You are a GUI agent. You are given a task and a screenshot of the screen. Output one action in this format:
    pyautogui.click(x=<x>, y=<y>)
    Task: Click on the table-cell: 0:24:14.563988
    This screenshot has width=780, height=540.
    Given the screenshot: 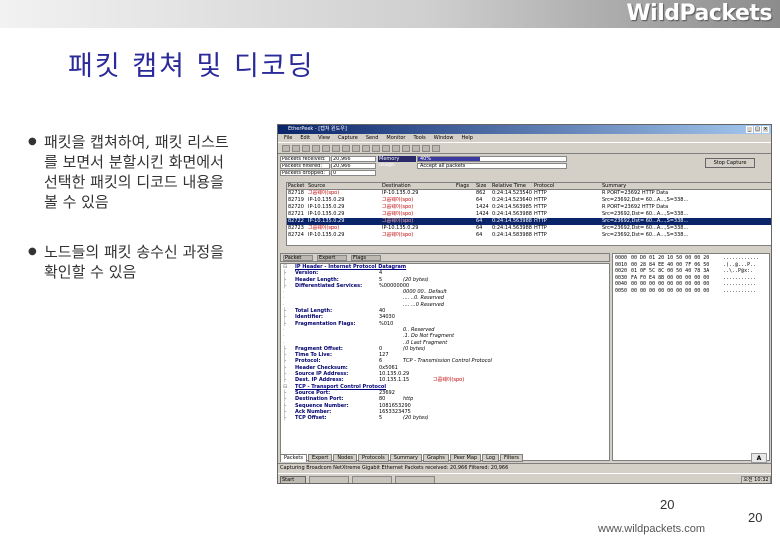 What is the action you would take?
    pyautogui.click(x=512, y=214)
    